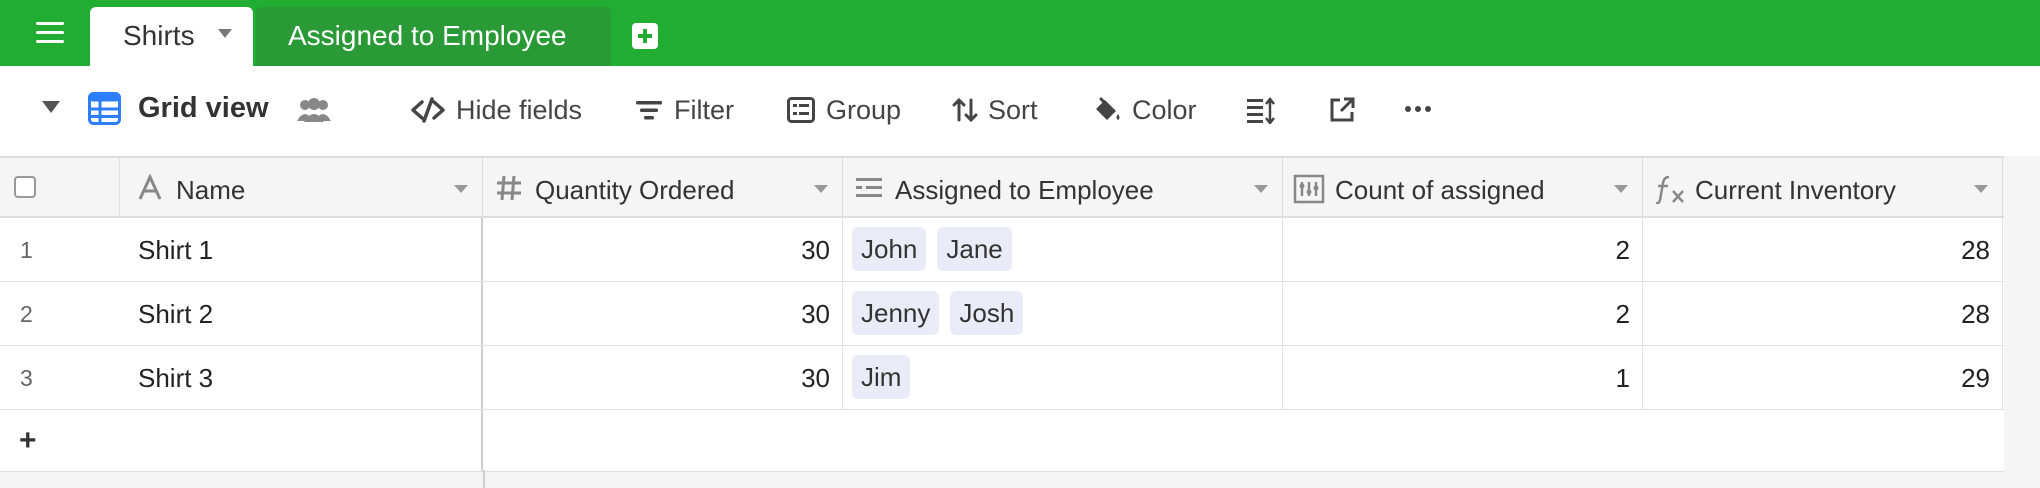 This screenshot has width=2040, height=488. I want to click on add-table-icon, so click(645, 36).